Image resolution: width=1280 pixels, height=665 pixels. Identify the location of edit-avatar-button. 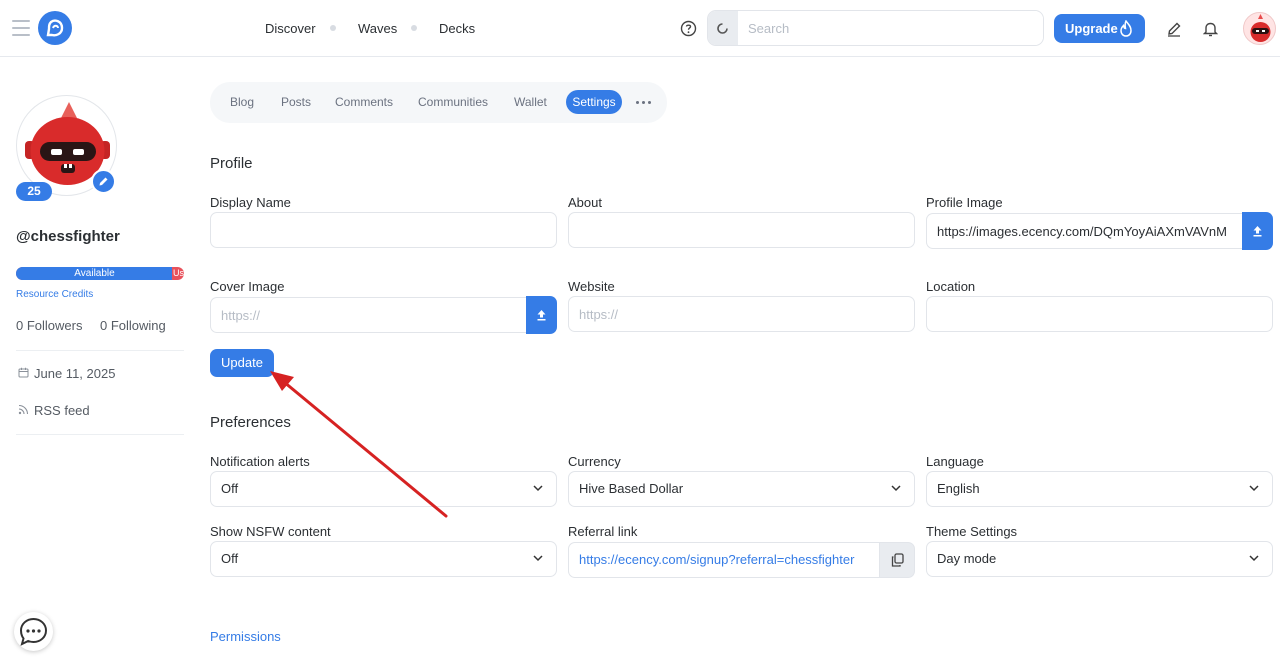
(103, 181).